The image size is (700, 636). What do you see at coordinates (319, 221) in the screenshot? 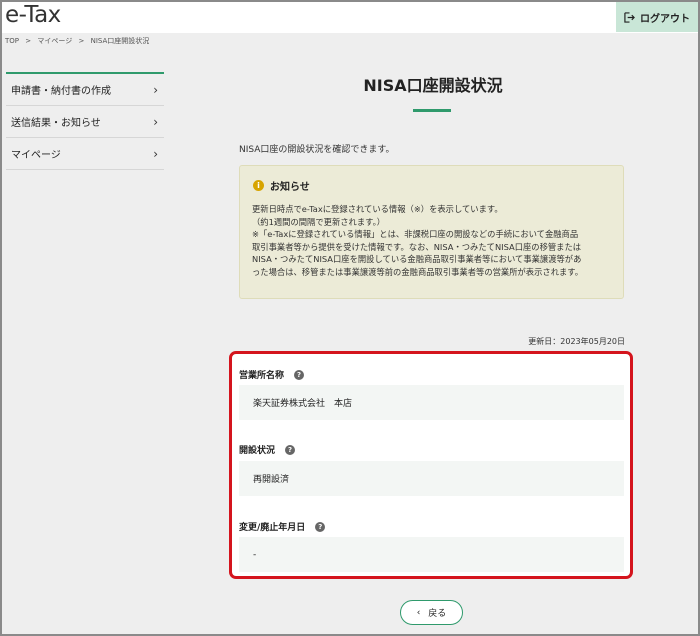
I see `notice-line: （約1週間の間隔で更新されます。）` at bounding box center [319, 221].